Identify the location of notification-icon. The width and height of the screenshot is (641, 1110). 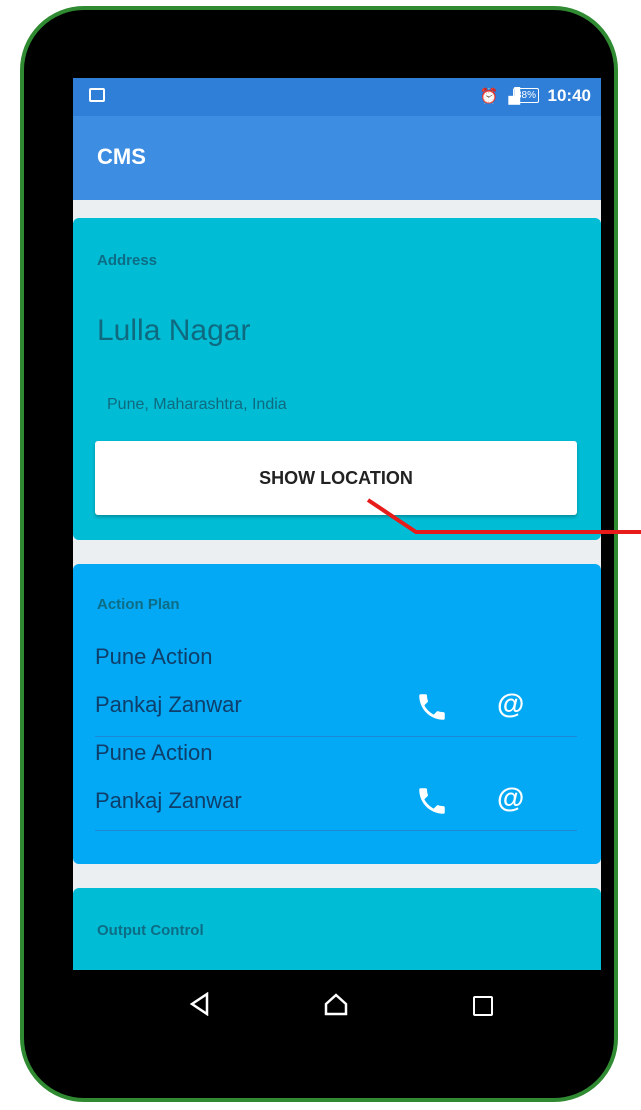
(97, 95).